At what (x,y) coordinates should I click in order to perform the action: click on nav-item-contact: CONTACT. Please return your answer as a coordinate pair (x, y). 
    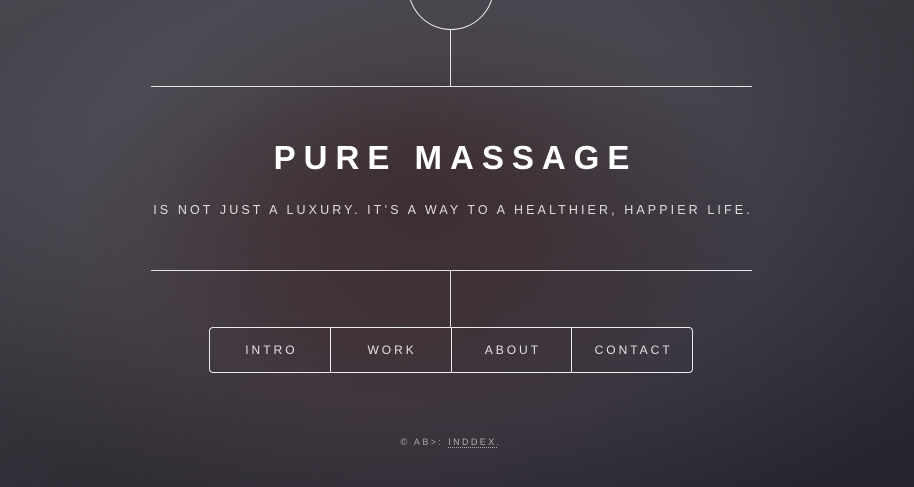
    Looking at the image, I should click on (631, 350).